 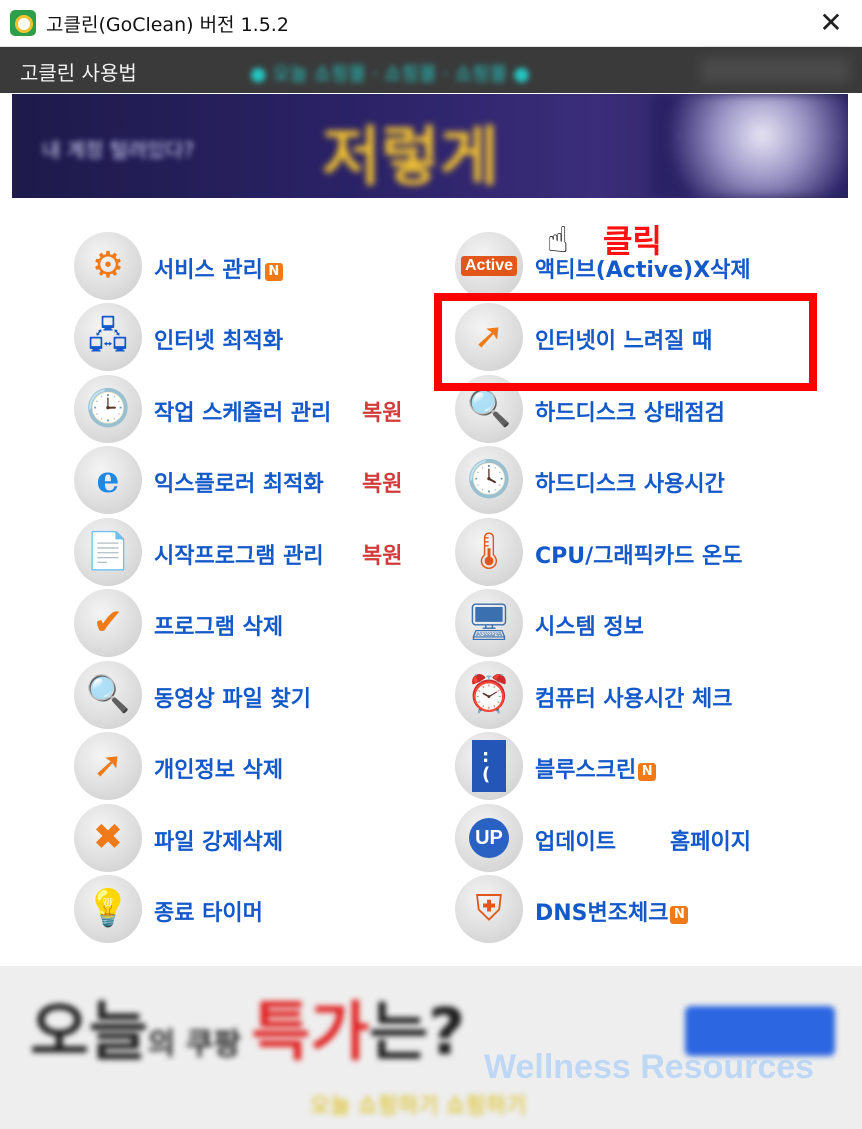 What do you see at coordinates (219, 341) in the screenshot?
I see `item-label: 인터넷 최적화` at bounding box center [219, 341].